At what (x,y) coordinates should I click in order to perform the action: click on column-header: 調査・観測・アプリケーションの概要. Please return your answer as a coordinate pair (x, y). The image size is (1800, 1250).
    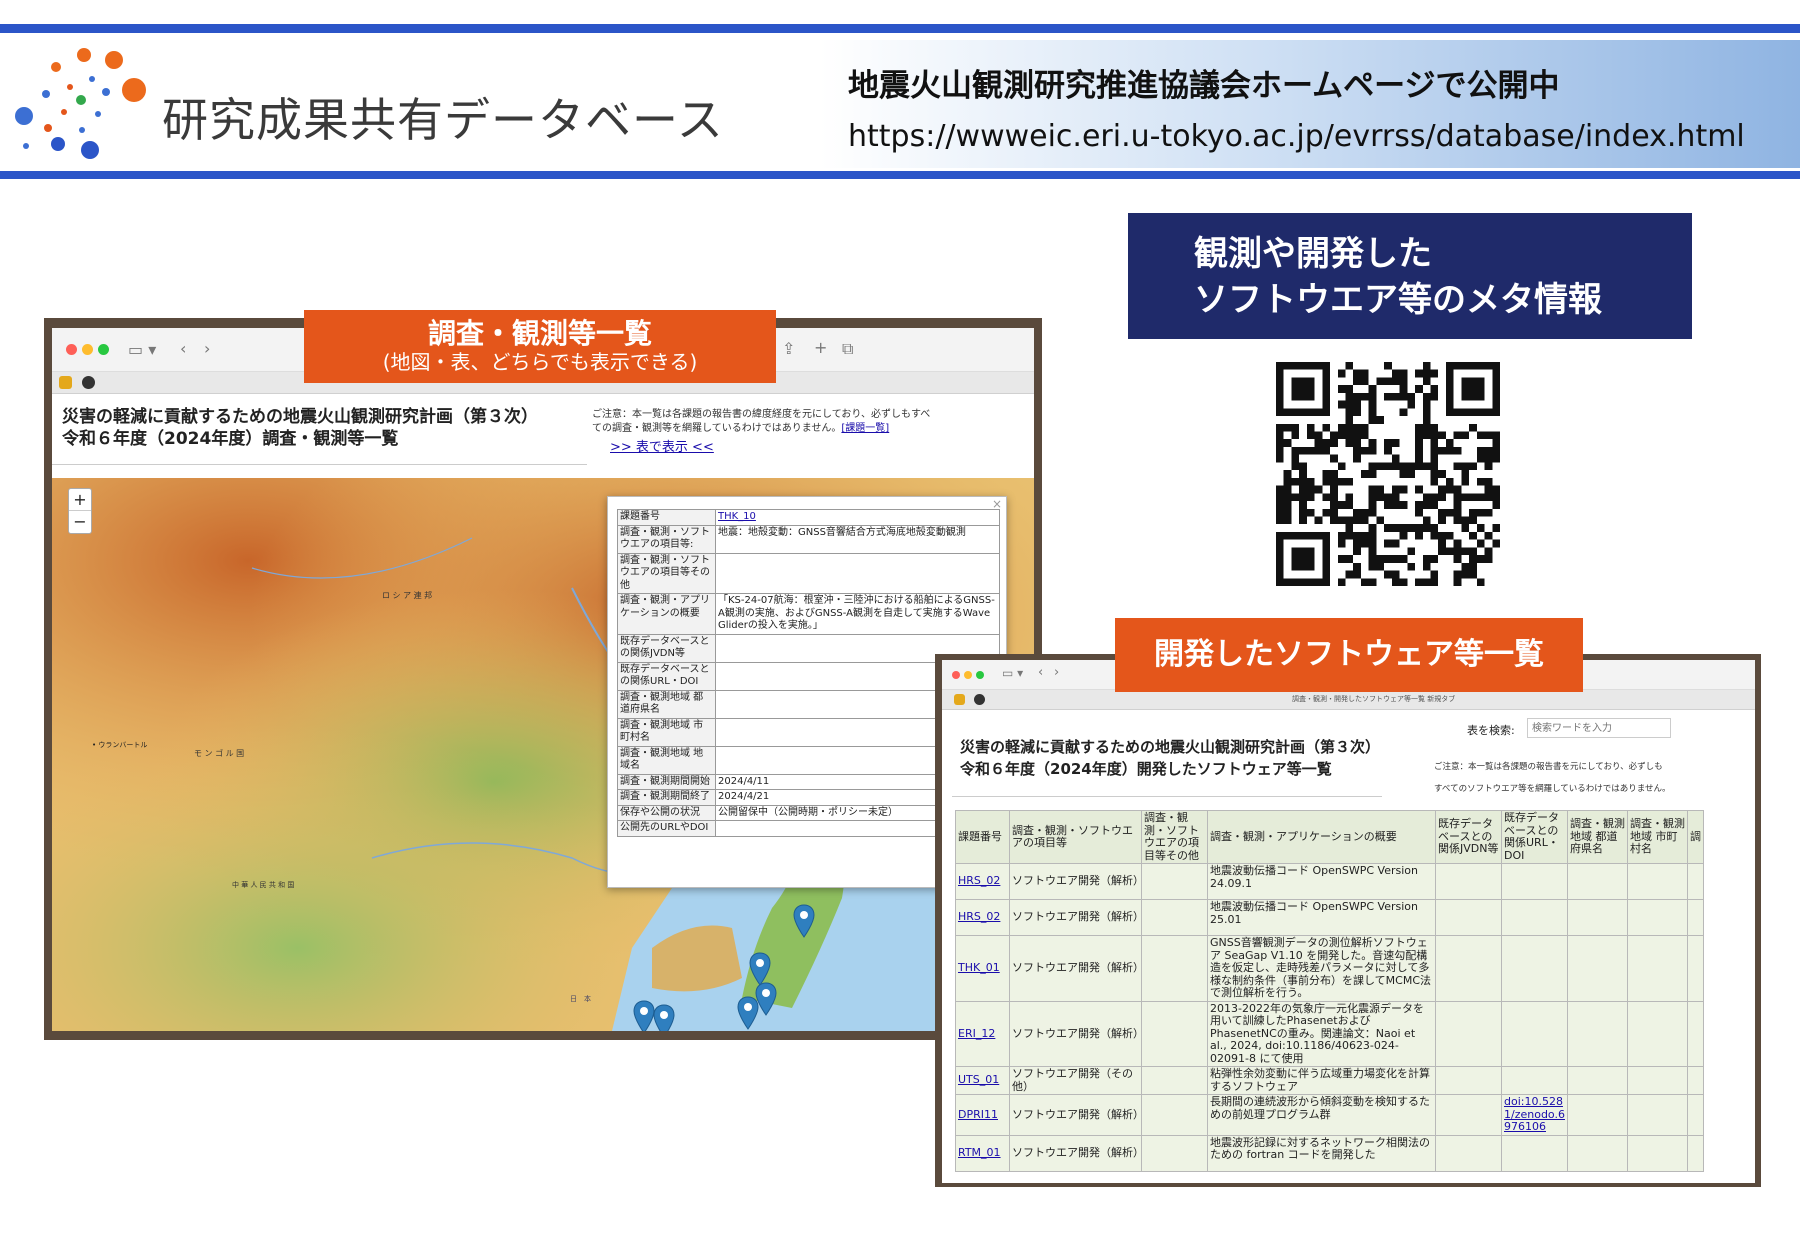
    Looking at the image, I should click on (1321, 837).